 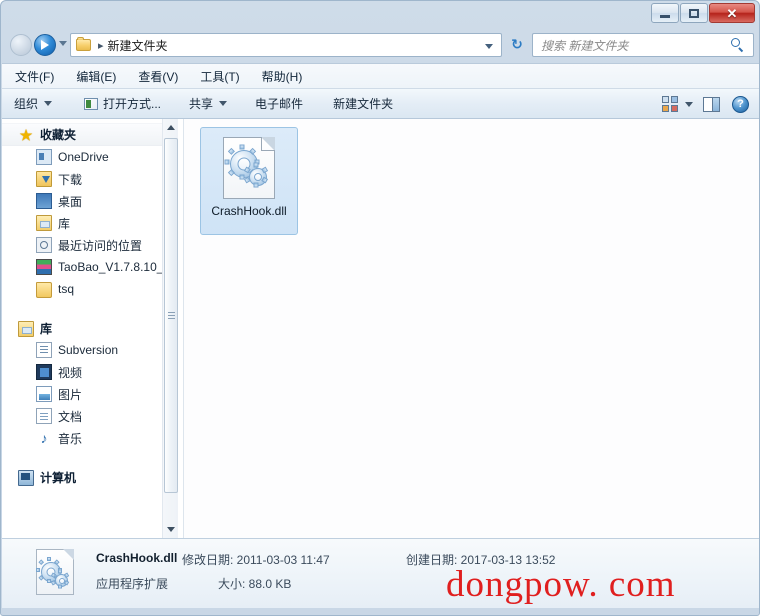 I want to click on email-button: 电子邮件, so click(x=279, y=103).